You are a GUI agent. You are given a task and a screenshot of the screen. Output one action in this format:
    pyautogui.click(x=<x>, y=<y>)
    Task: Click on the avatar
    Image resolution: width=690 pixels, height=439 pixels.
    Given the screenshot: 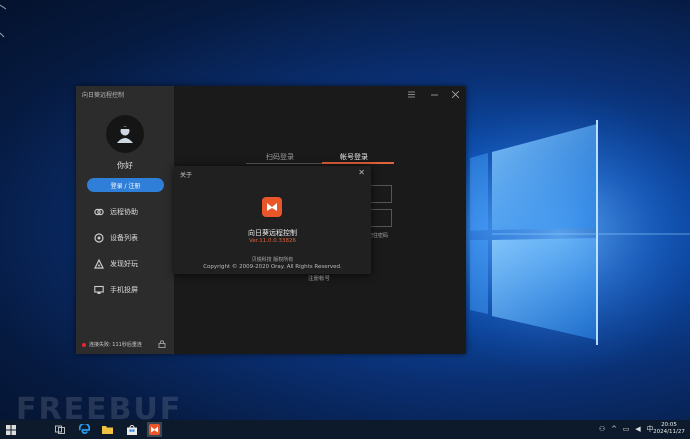 What is the action you would take?
    pyautogui.click(x=125, y=134)
    